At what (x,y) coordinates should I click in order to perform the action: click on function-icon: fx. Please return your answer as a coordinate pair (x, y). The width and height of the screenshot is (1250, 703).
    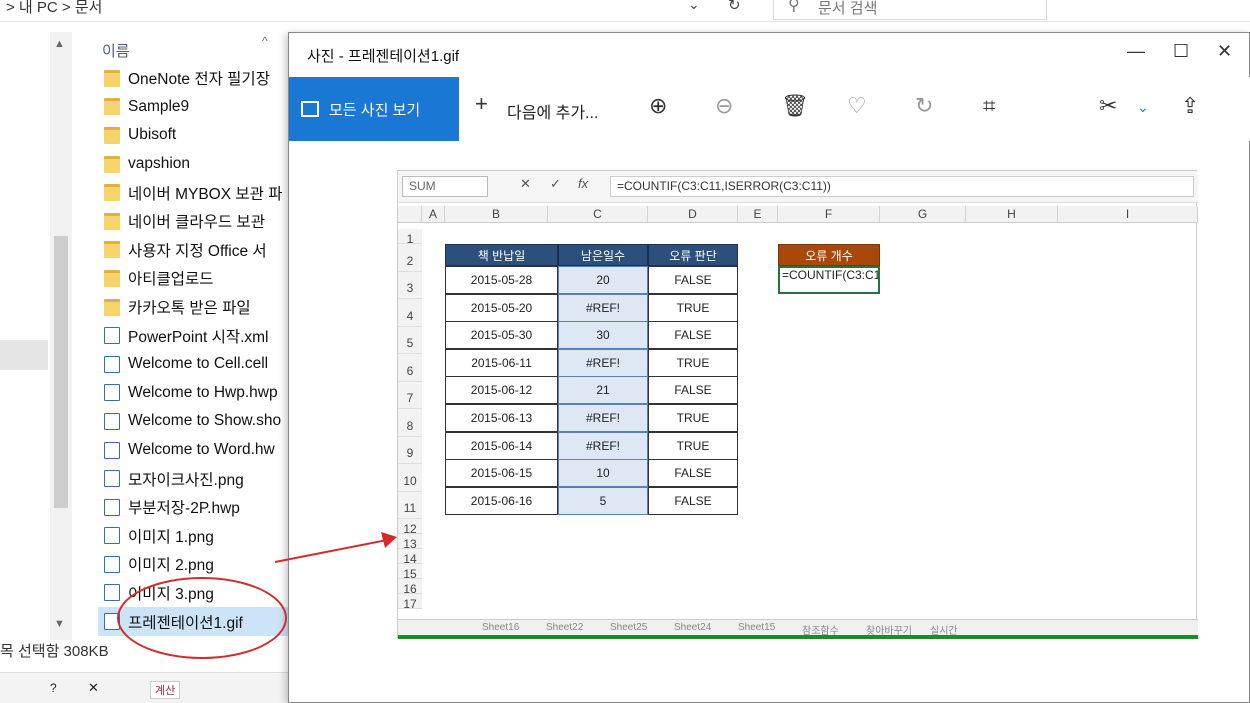
    Looking at the image, I should click on (583, 183).